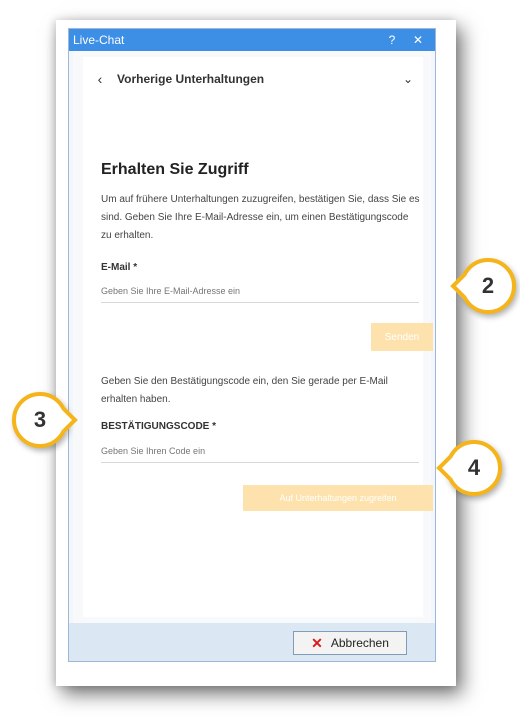  I want to click on chevron-left-icon: ‹, so click(100, 79).